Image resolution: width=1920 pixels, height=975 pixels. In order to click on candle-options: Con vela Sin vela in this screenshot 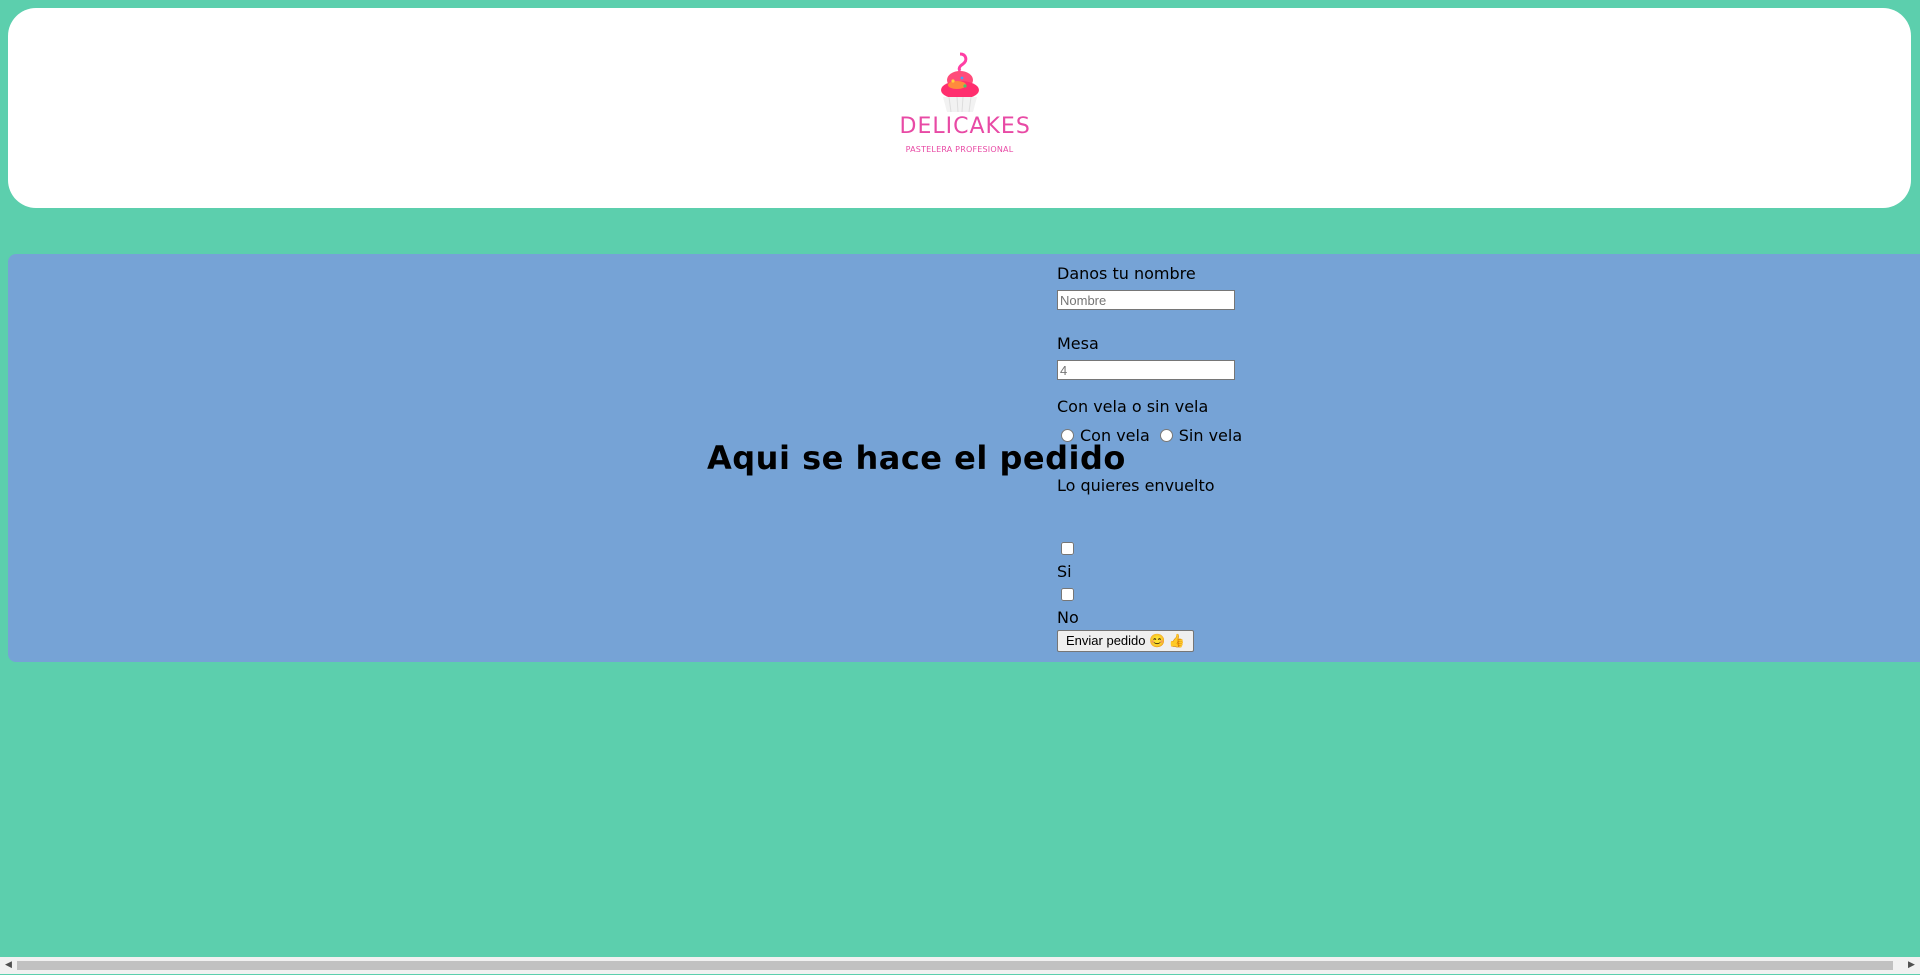, I will do `click(1152, 435)`.